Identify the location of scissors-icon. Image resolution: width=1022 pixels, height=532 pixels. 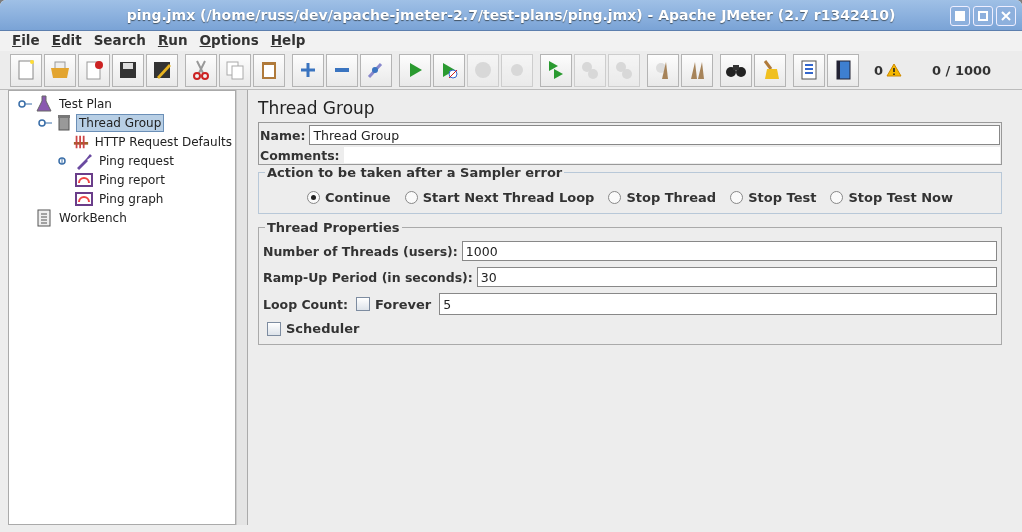
(201, 70).